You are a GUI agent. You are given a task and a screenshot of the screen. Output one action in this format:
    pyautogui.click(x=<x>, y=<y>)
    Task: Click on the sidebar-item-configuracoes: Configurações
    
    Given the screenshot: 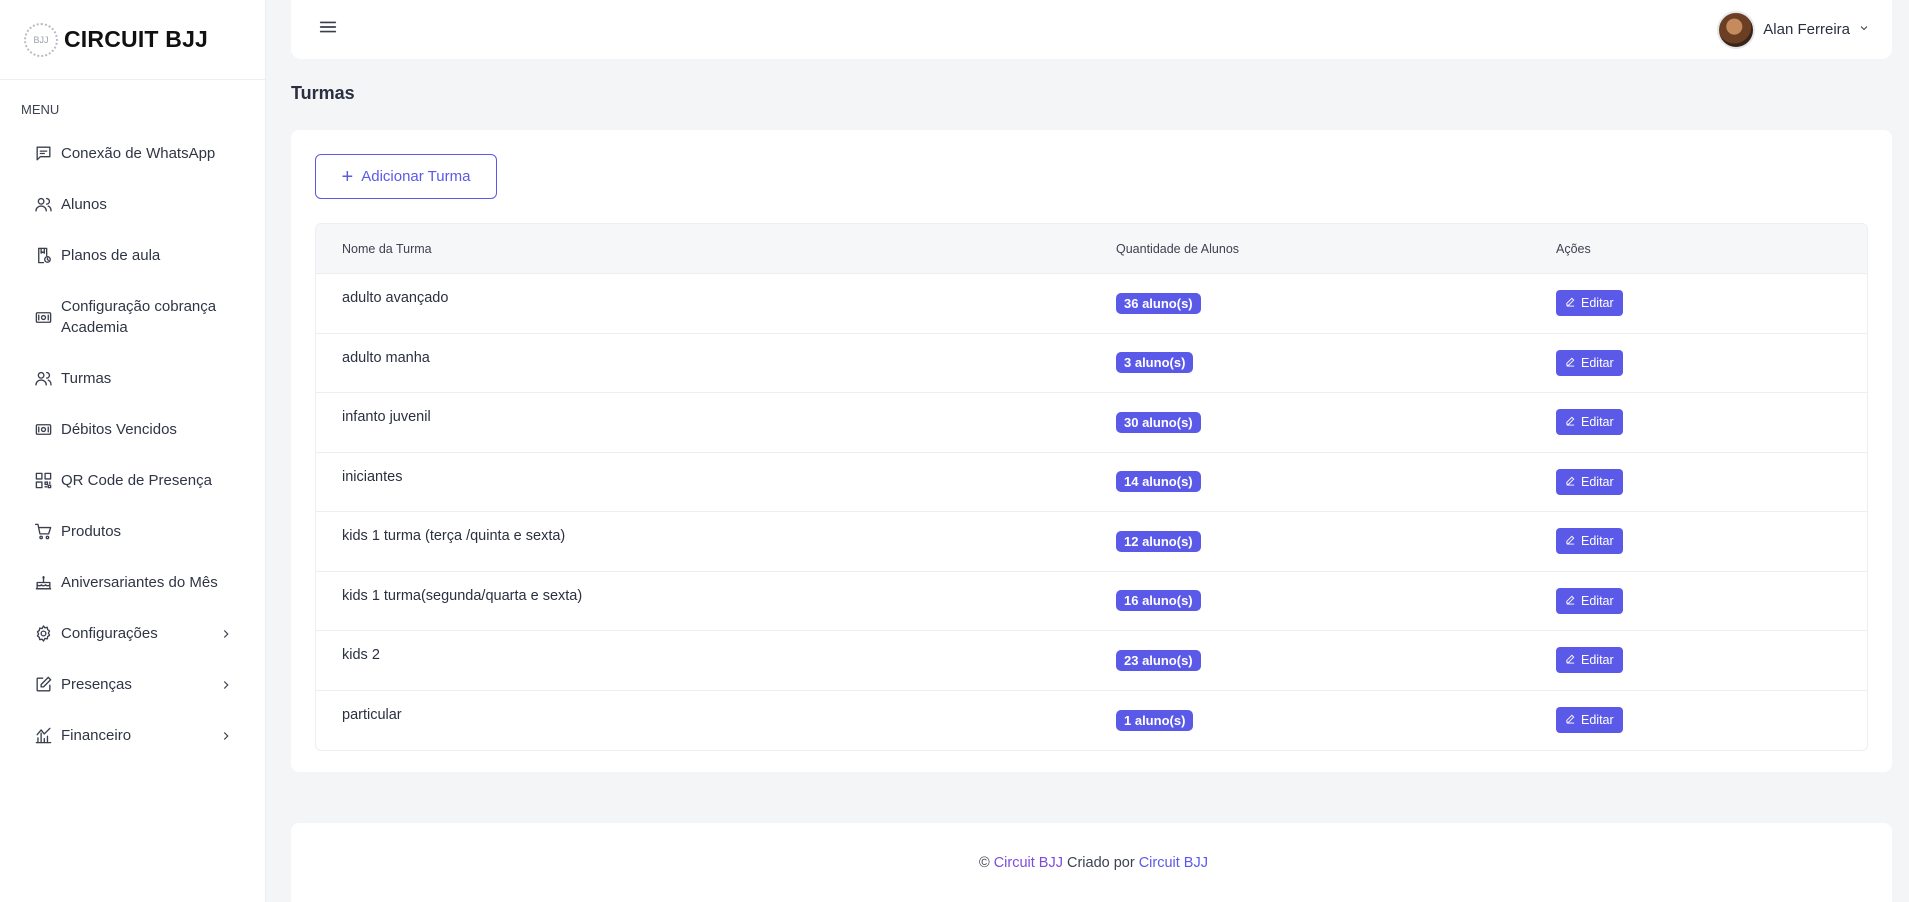 What is the action you would take?
    pyautogui.click(x=132, y=633)
    